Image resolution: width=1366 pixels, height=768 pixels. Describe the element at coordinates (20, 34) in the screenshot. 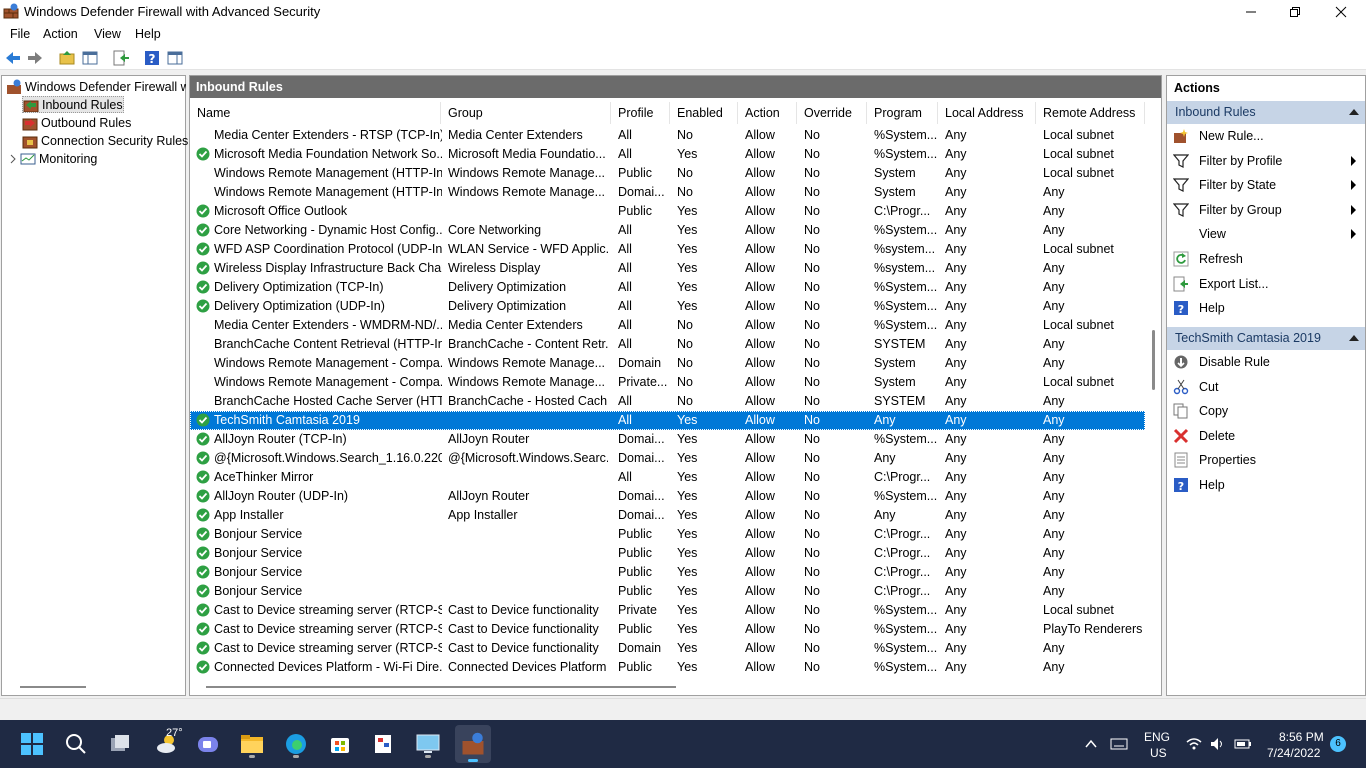

I see `menu-file: File` at that location.